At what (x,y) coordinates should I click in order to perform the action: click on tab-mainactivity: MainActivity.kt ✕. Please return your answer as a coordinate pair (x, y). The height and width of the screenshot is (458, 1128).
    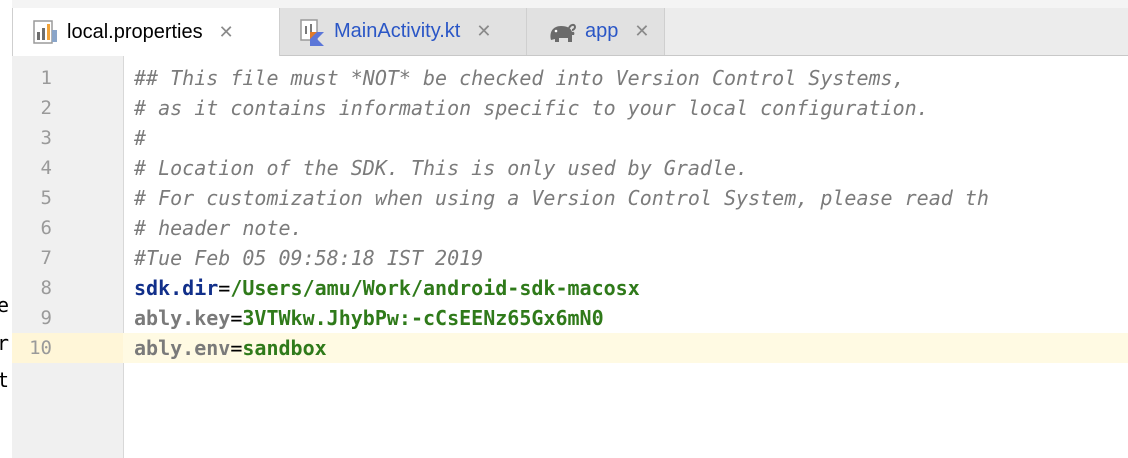
    Looking at the image, I should click on (403, 31).